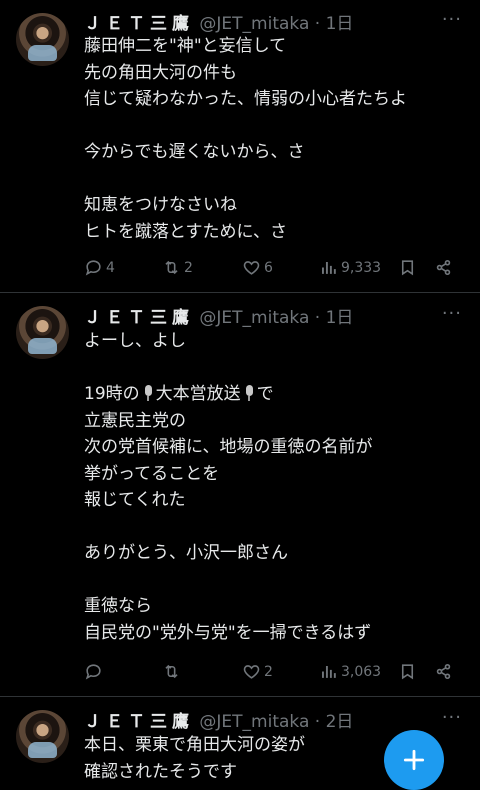 The image size is (480, 790). I want to click on tweet-header: ＪＥＴ三鷹 @JET_mitaka · 2日, so click(218, 719).